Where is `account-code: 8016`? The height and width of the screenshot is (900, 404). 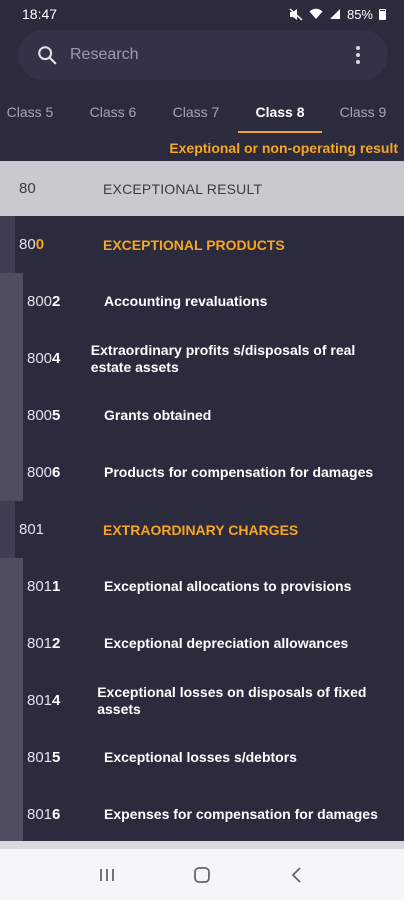
account-code: 8016 is located at coordinates (44, 814).